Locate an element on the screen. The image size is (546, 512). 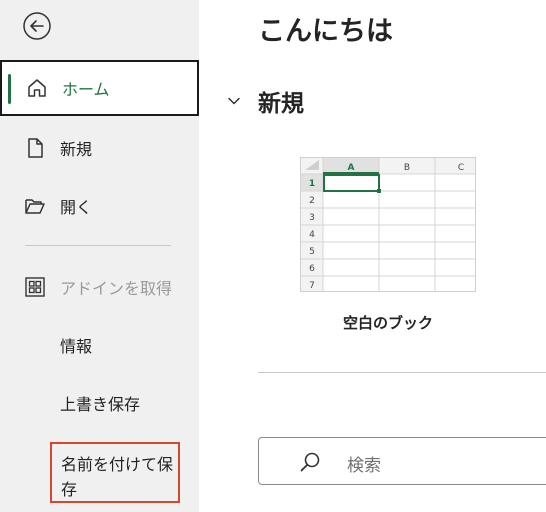
new-section-toggle: 新規 is located at coordinates (265, 101).